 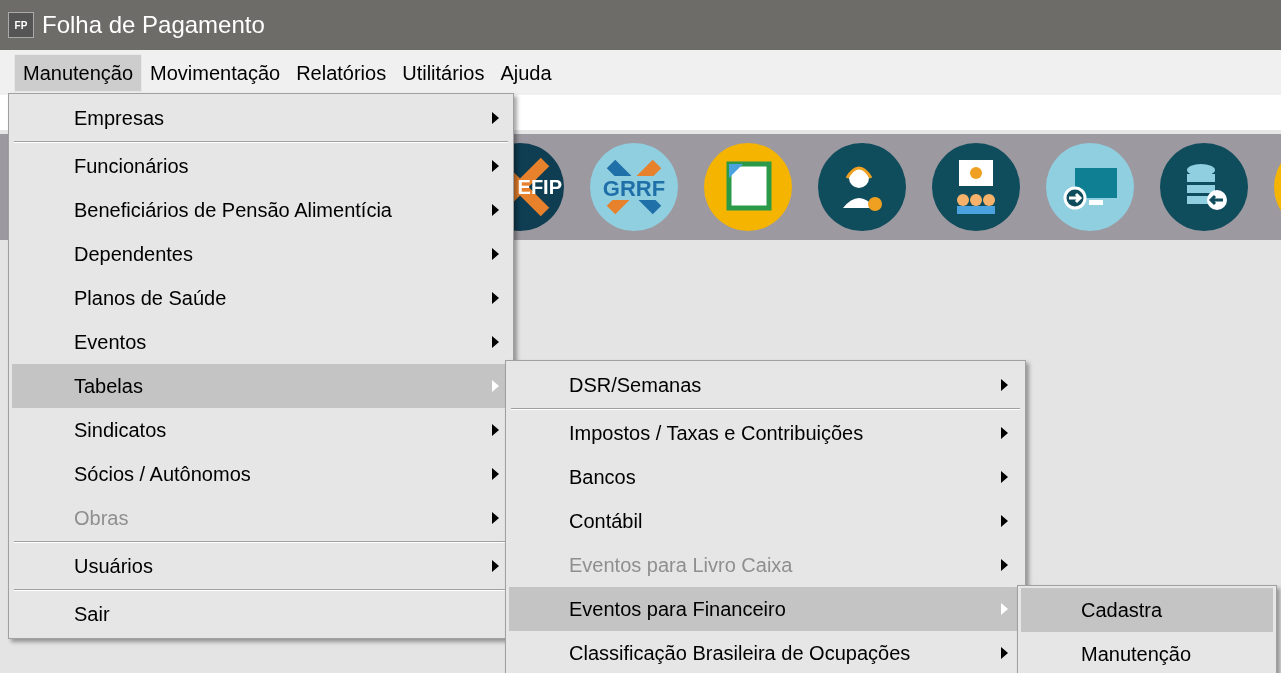 I want to click on app-icon: FP, so click(x=21, y=25).